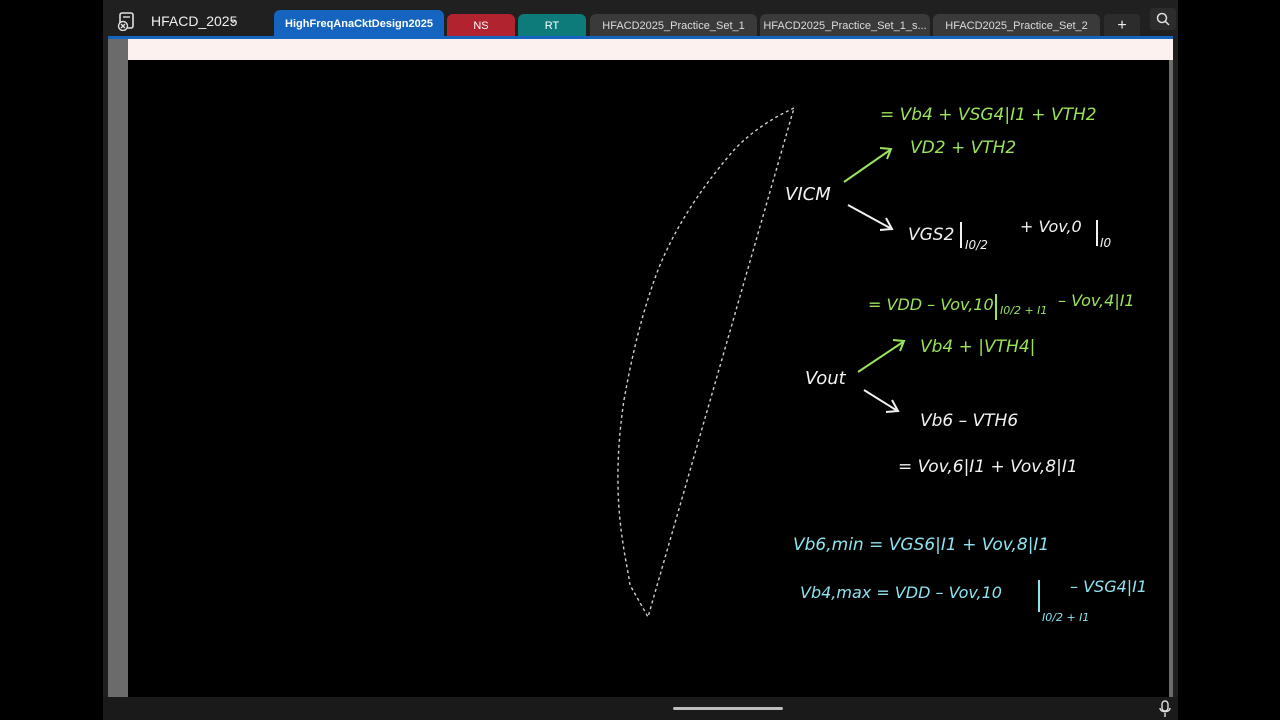  What do you see at coordinates (706, 363) in the screenshot?
I see `lasso-selection` at bounding box center [706, 363].